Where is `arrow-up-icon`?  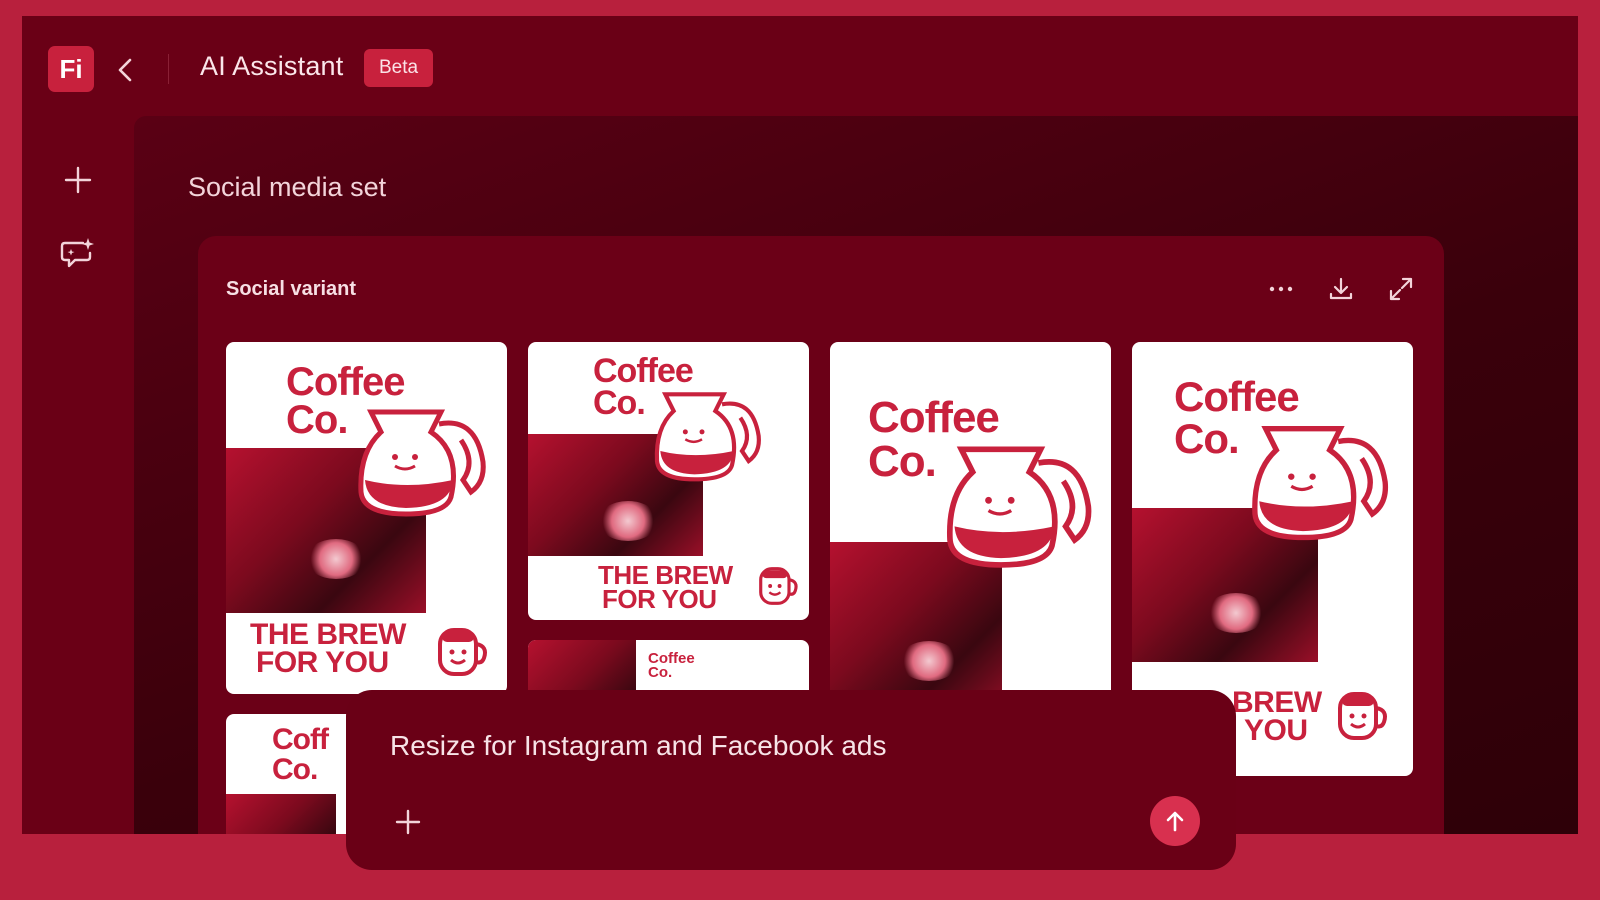 arrow-up-icon is located at coordinates (1175, 821).